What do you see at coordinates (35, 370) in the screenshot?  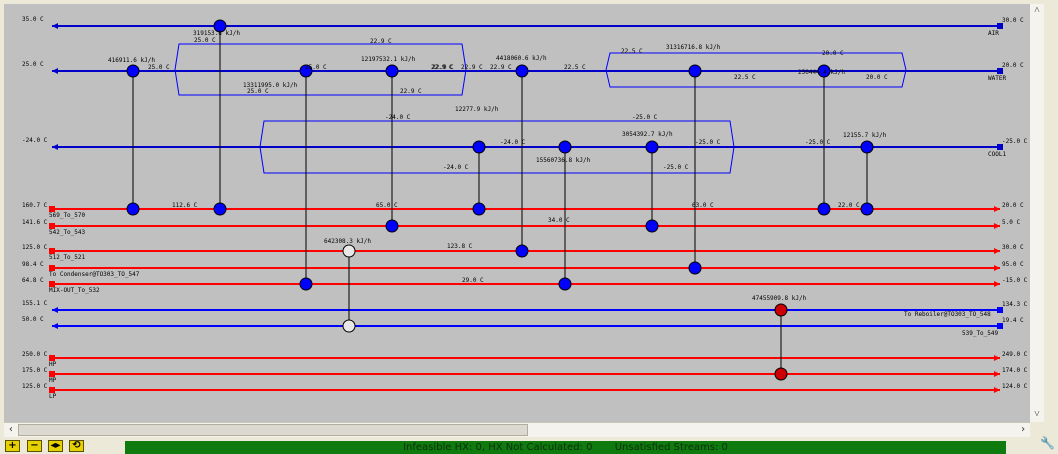 I see `stream-inlet-temp: 175.0 C` at bounding box center [35, 370].